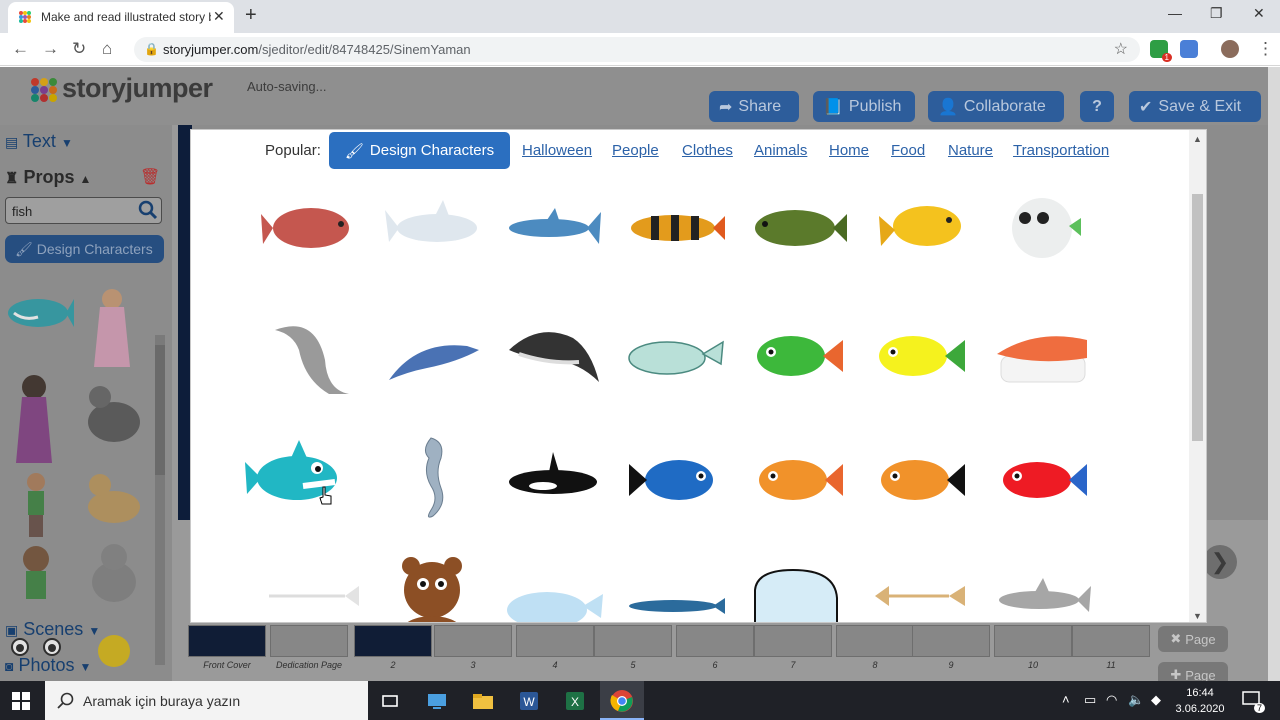 This screenshot has width=1280, height=720. Describe the element at coordinates (296, 477) in the screenshot. I see `prop-cartoon-shark` at that location.